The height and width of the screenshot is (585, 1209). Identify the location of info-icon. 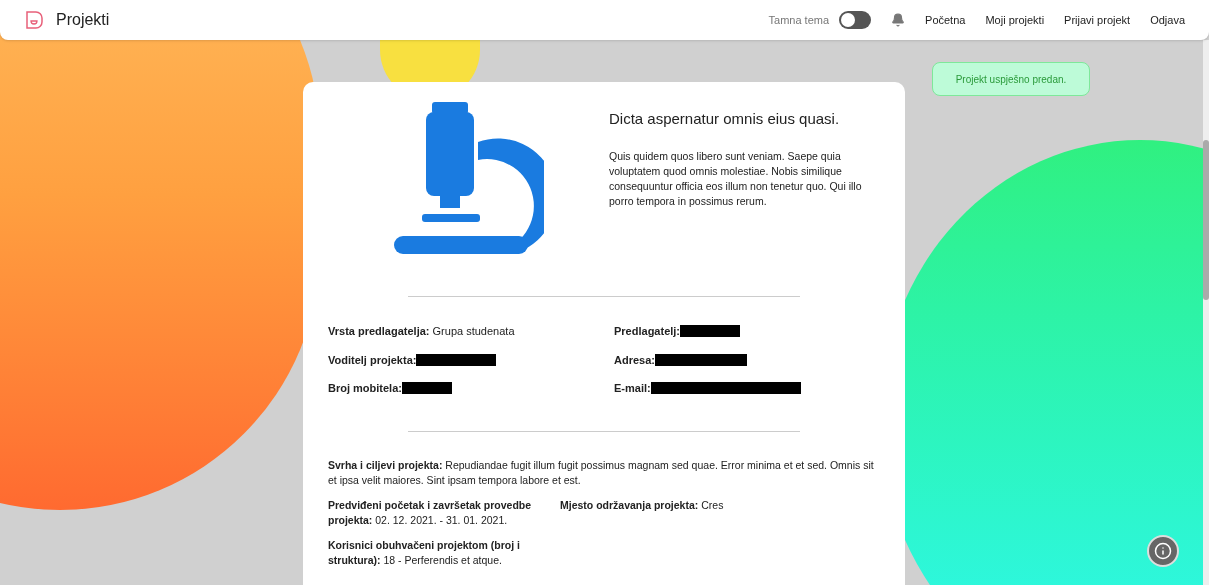
(1163, 551).